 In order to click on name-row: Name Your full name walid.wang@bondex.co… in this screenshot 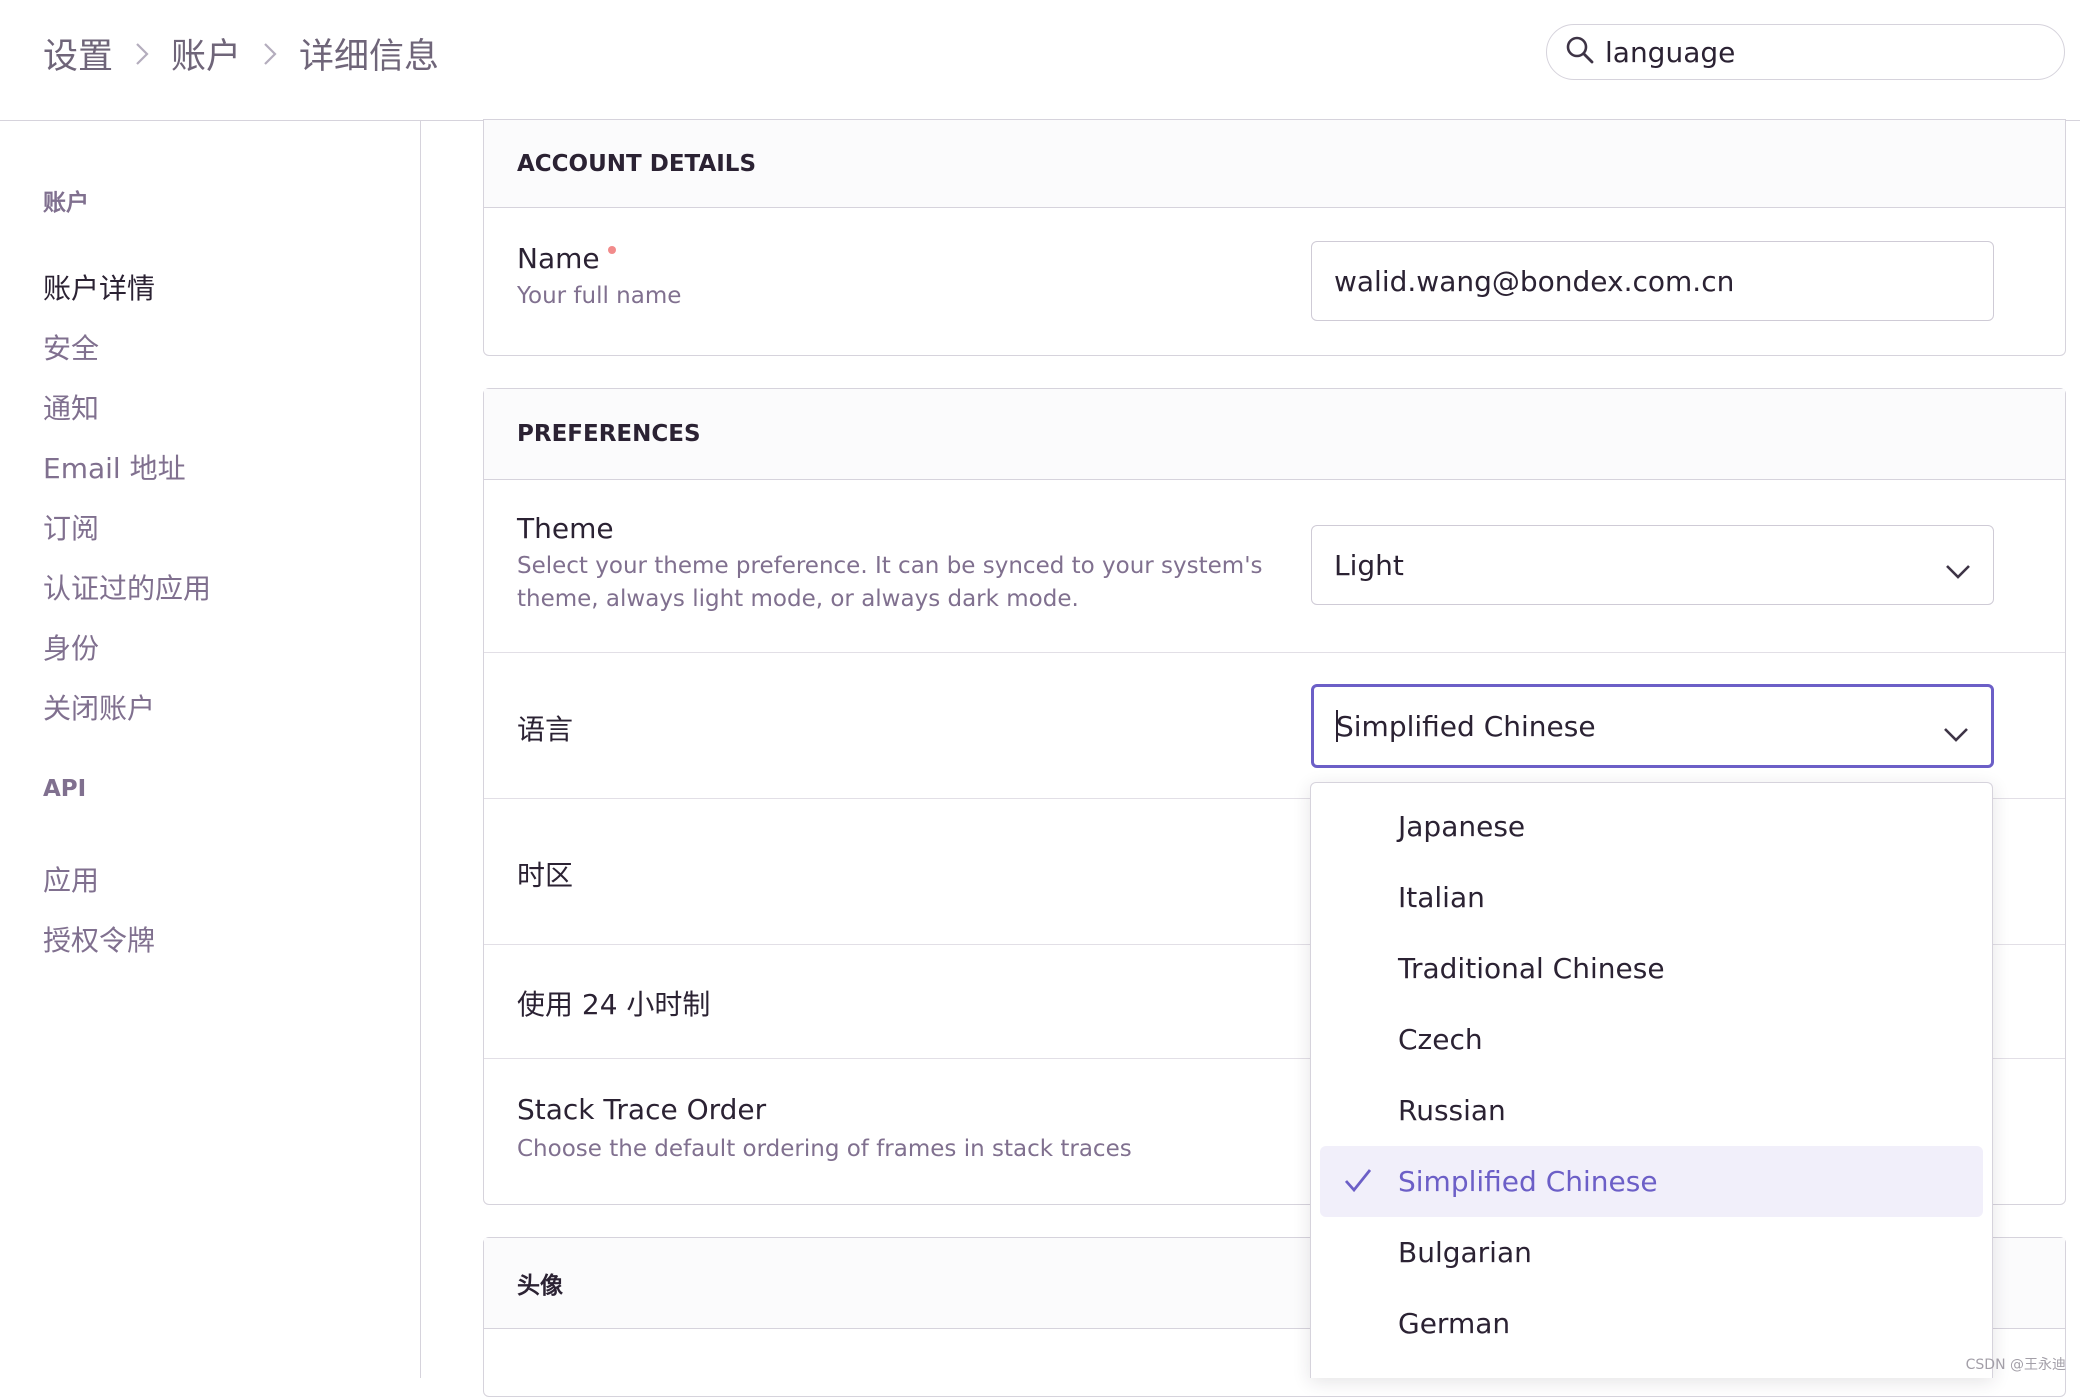, I will do `click(1274, 280)`.